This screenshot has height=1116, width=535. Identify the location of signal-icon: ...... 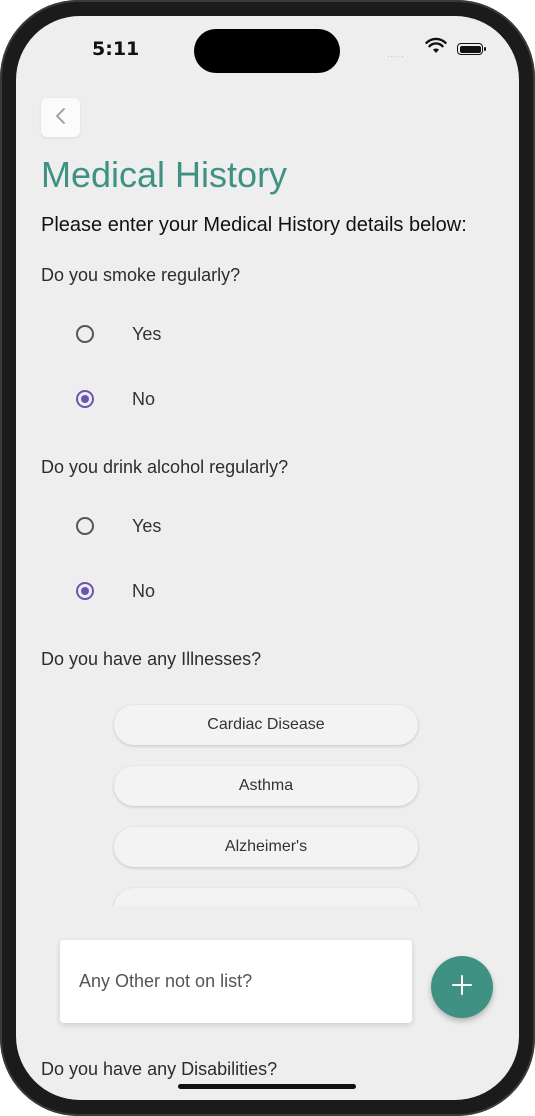
(396, 54).